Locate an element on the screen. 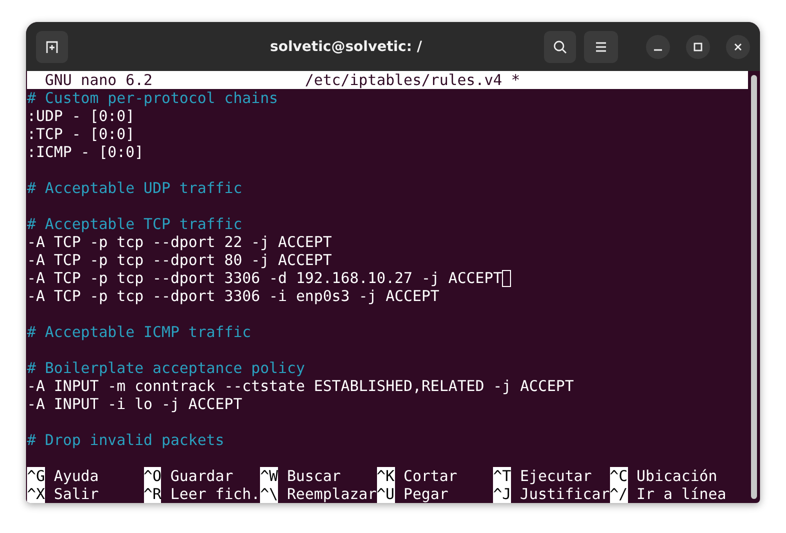  shortcut-label: Ir a línea is located at coordinates (681, 494).